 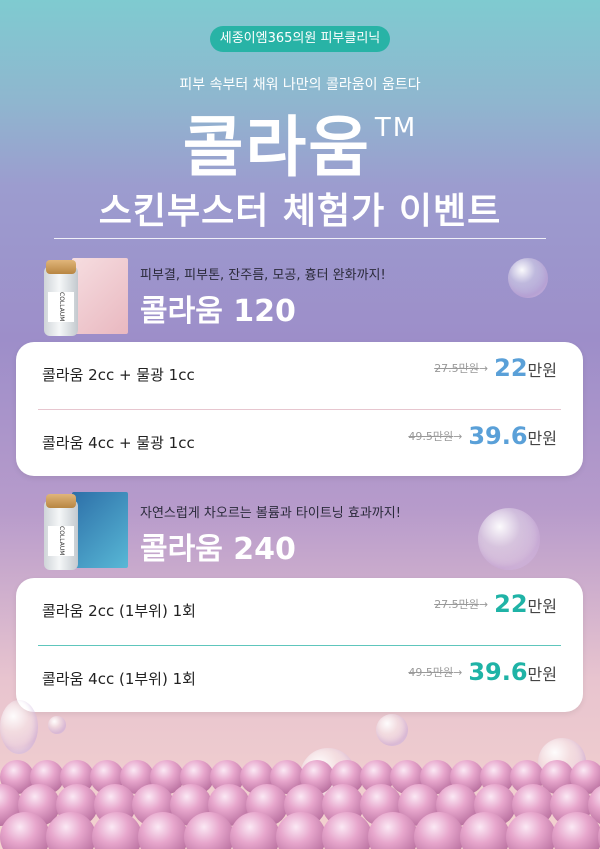 What do you see at coordinates (299, 611) in the screenshot?
I see `price-row: 콜라움 2cc (1부위) 1회 27.5만원→ 22만원` at bounding box center [299, 611].